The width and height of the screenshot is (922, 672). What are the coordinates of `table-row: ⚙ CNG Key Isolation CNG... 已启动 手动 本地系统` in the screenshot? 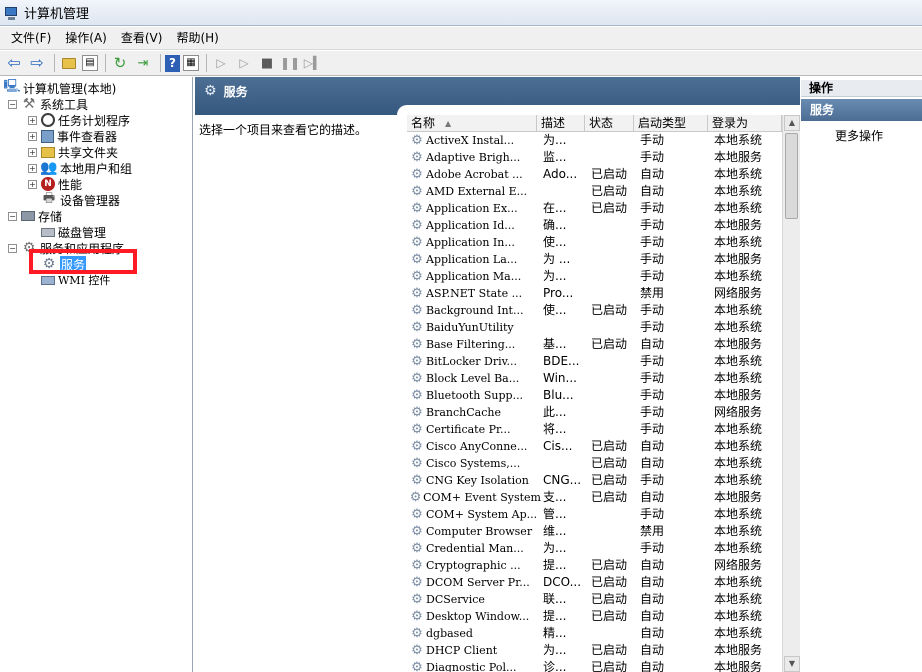 It's located at (594, 480).